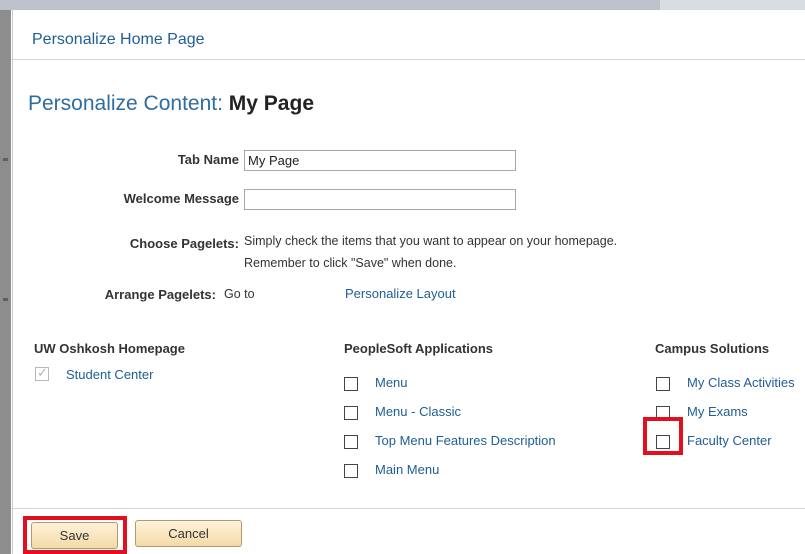 The width and height of the screenshot is (805, 554). I want to click on student-center-checkbox: ✓, so click(42, 373).